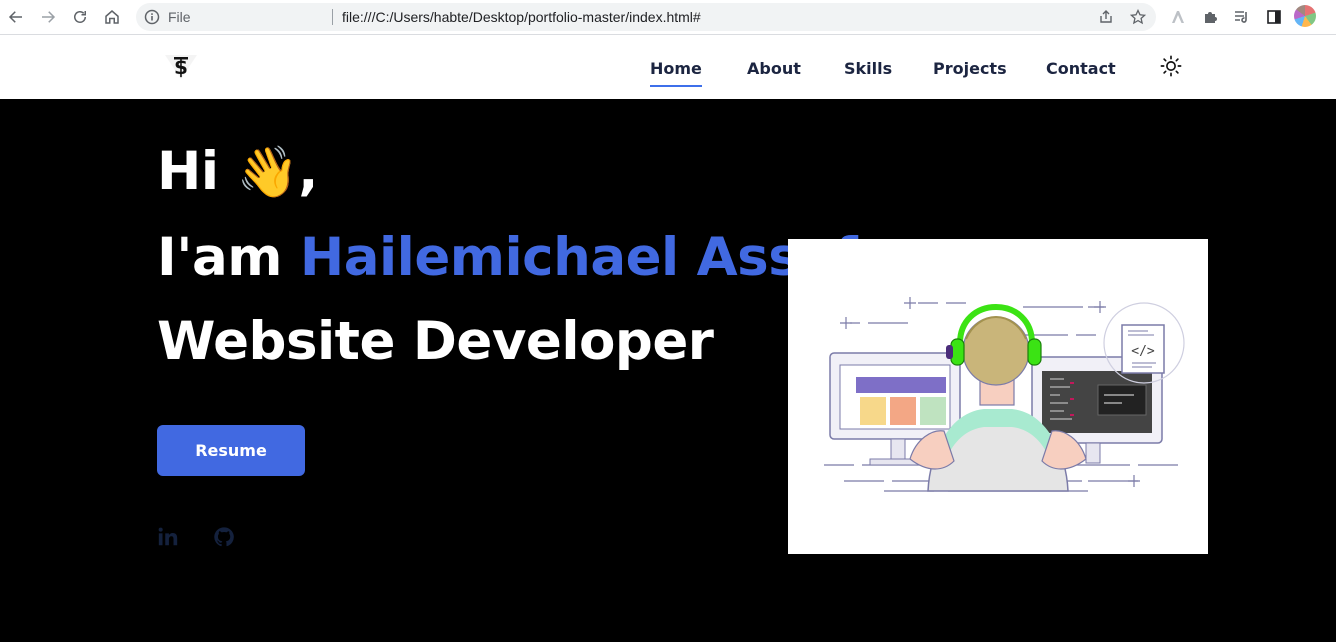 This screenshot has height=642, width=1336. Describe the element at coordinates (1305, 16) in the screenshot. I see `profile-avatar` at that location.